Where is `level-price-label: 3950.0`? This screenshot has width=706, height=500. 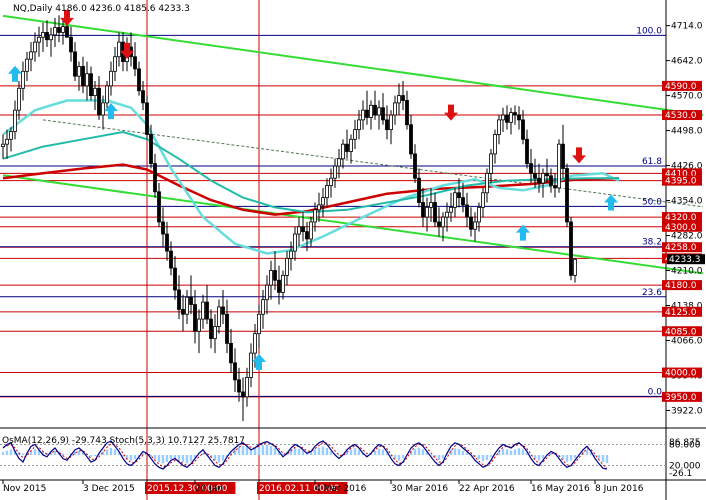 level-price-label: 3950.0 is located at coordinates (681, 398).